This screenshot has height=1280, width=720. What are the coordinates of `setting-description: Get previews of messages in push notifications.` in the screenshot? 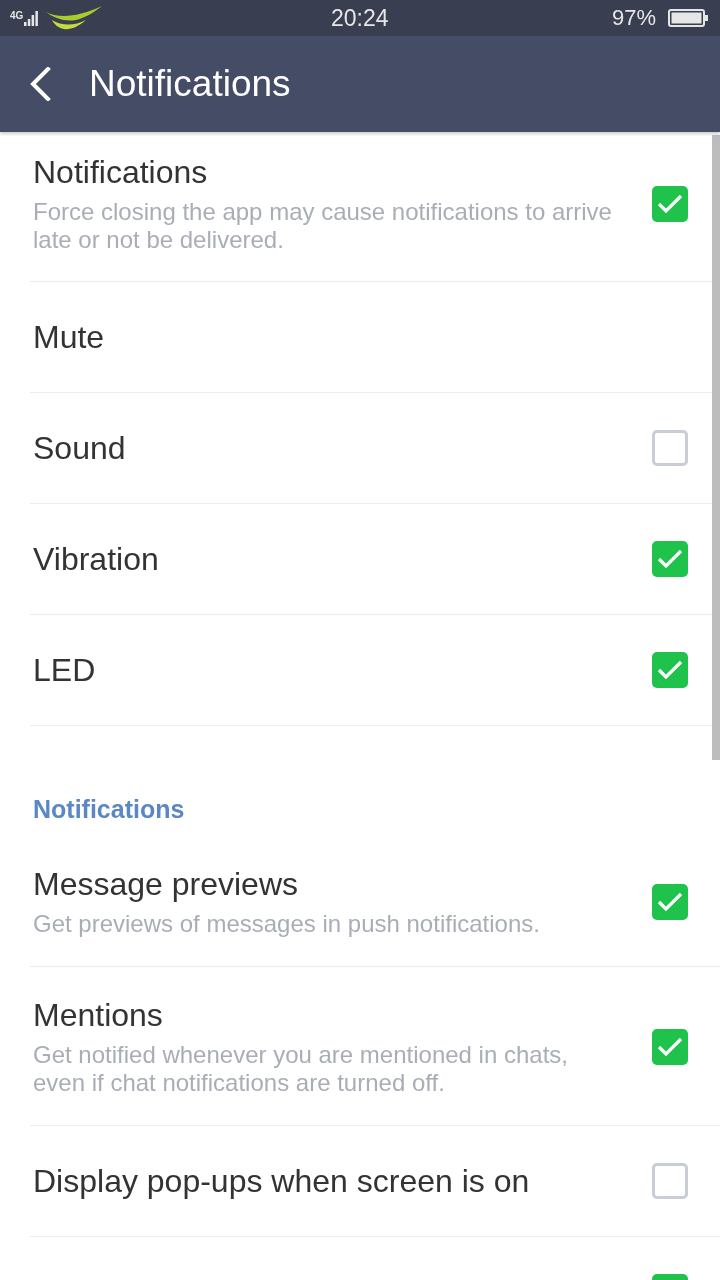 It's located at (287, 924).